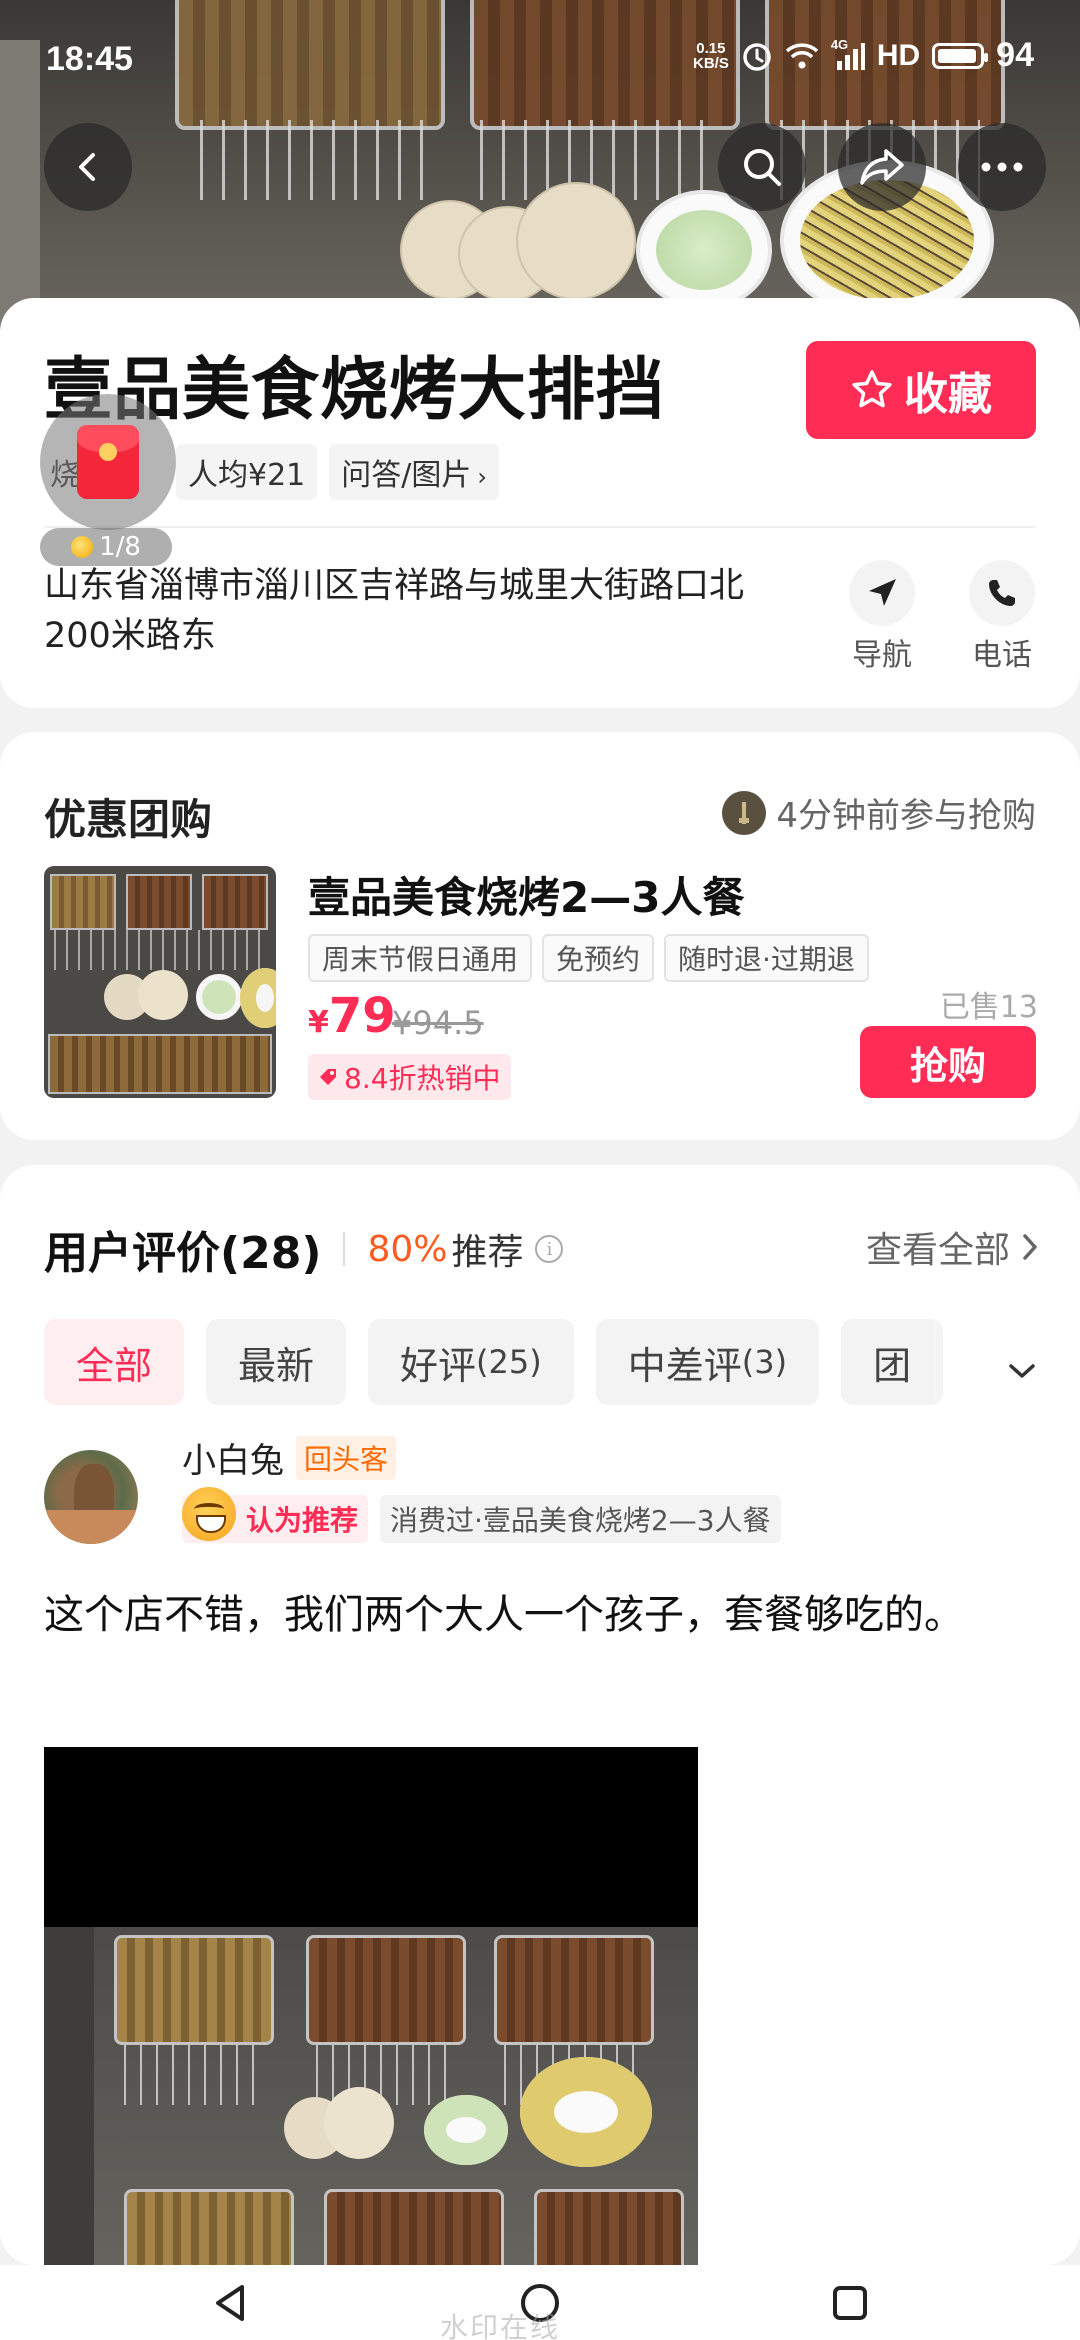 Image resolution: width=1080 pixels, height=2340 pixels. What do you see at coordinates (471, 1362) in the screenshot?
I see `filter-positive: 好评 (25)` at bounding box center [471, 1362].